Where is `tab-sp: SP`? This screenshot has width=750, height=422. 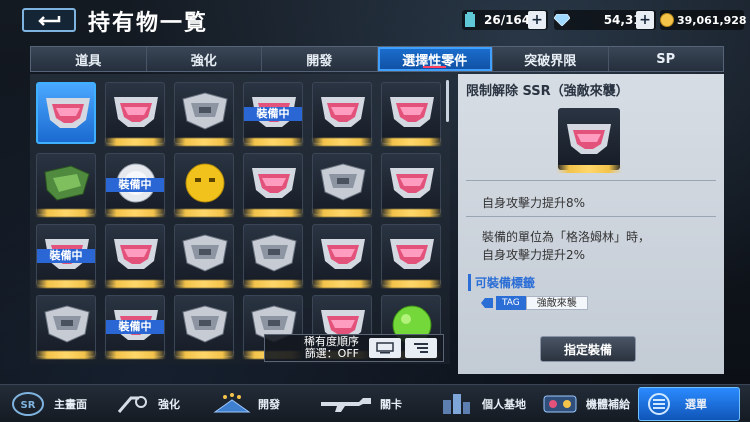 tab-sp: SP is located at coordinates (666, 59).